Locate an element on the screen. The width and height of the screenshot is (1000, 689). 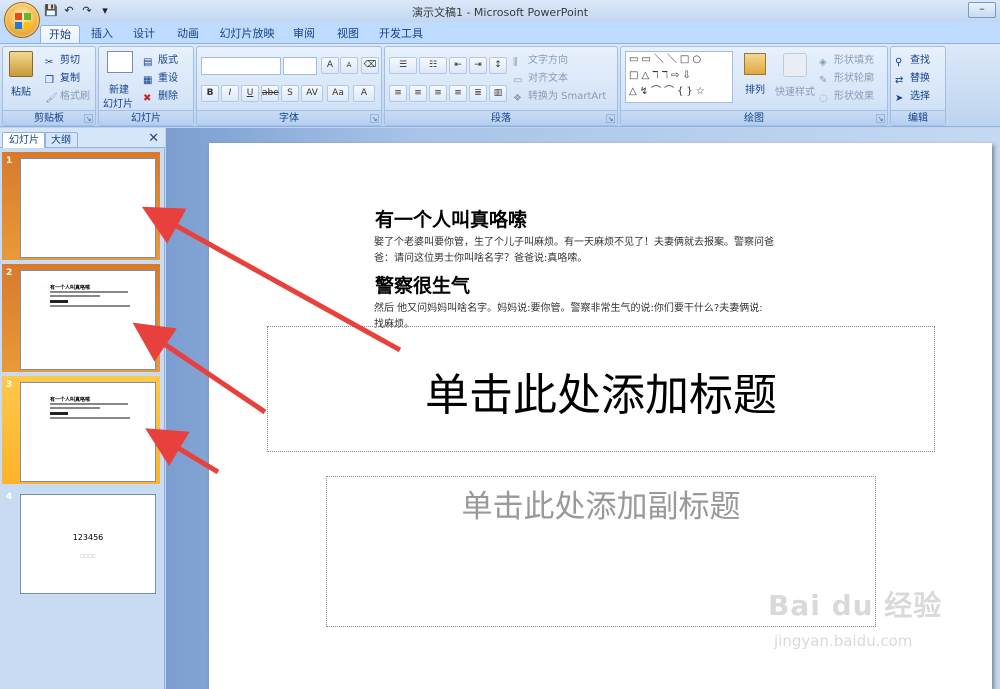
shrink-font-button: A is located at coordinates (349, 65).